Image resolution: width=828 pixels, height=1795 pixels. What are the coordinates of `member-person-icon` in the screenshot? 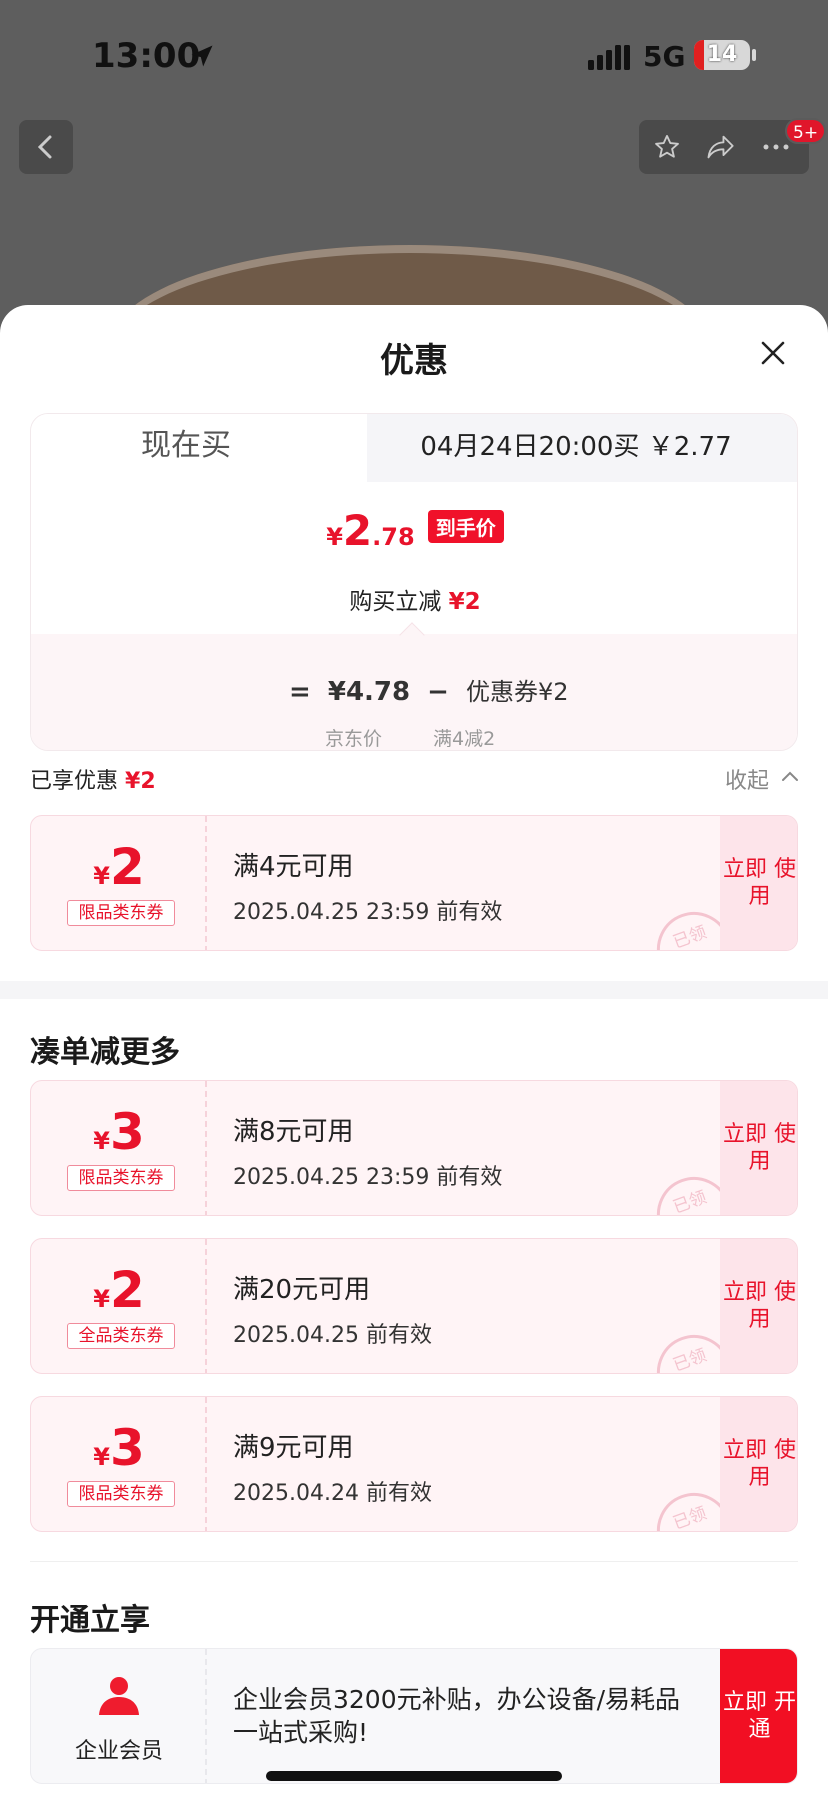 It's located at (119, 1696).